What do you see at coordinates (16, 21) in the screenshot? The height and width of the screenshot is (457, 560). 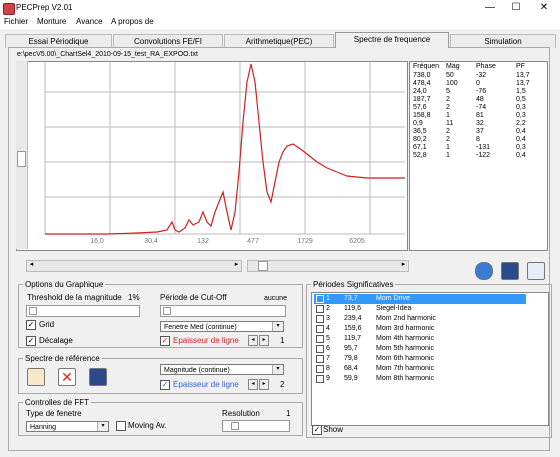 I see `menu-file: Fichier` at bounding box center [16, 21].